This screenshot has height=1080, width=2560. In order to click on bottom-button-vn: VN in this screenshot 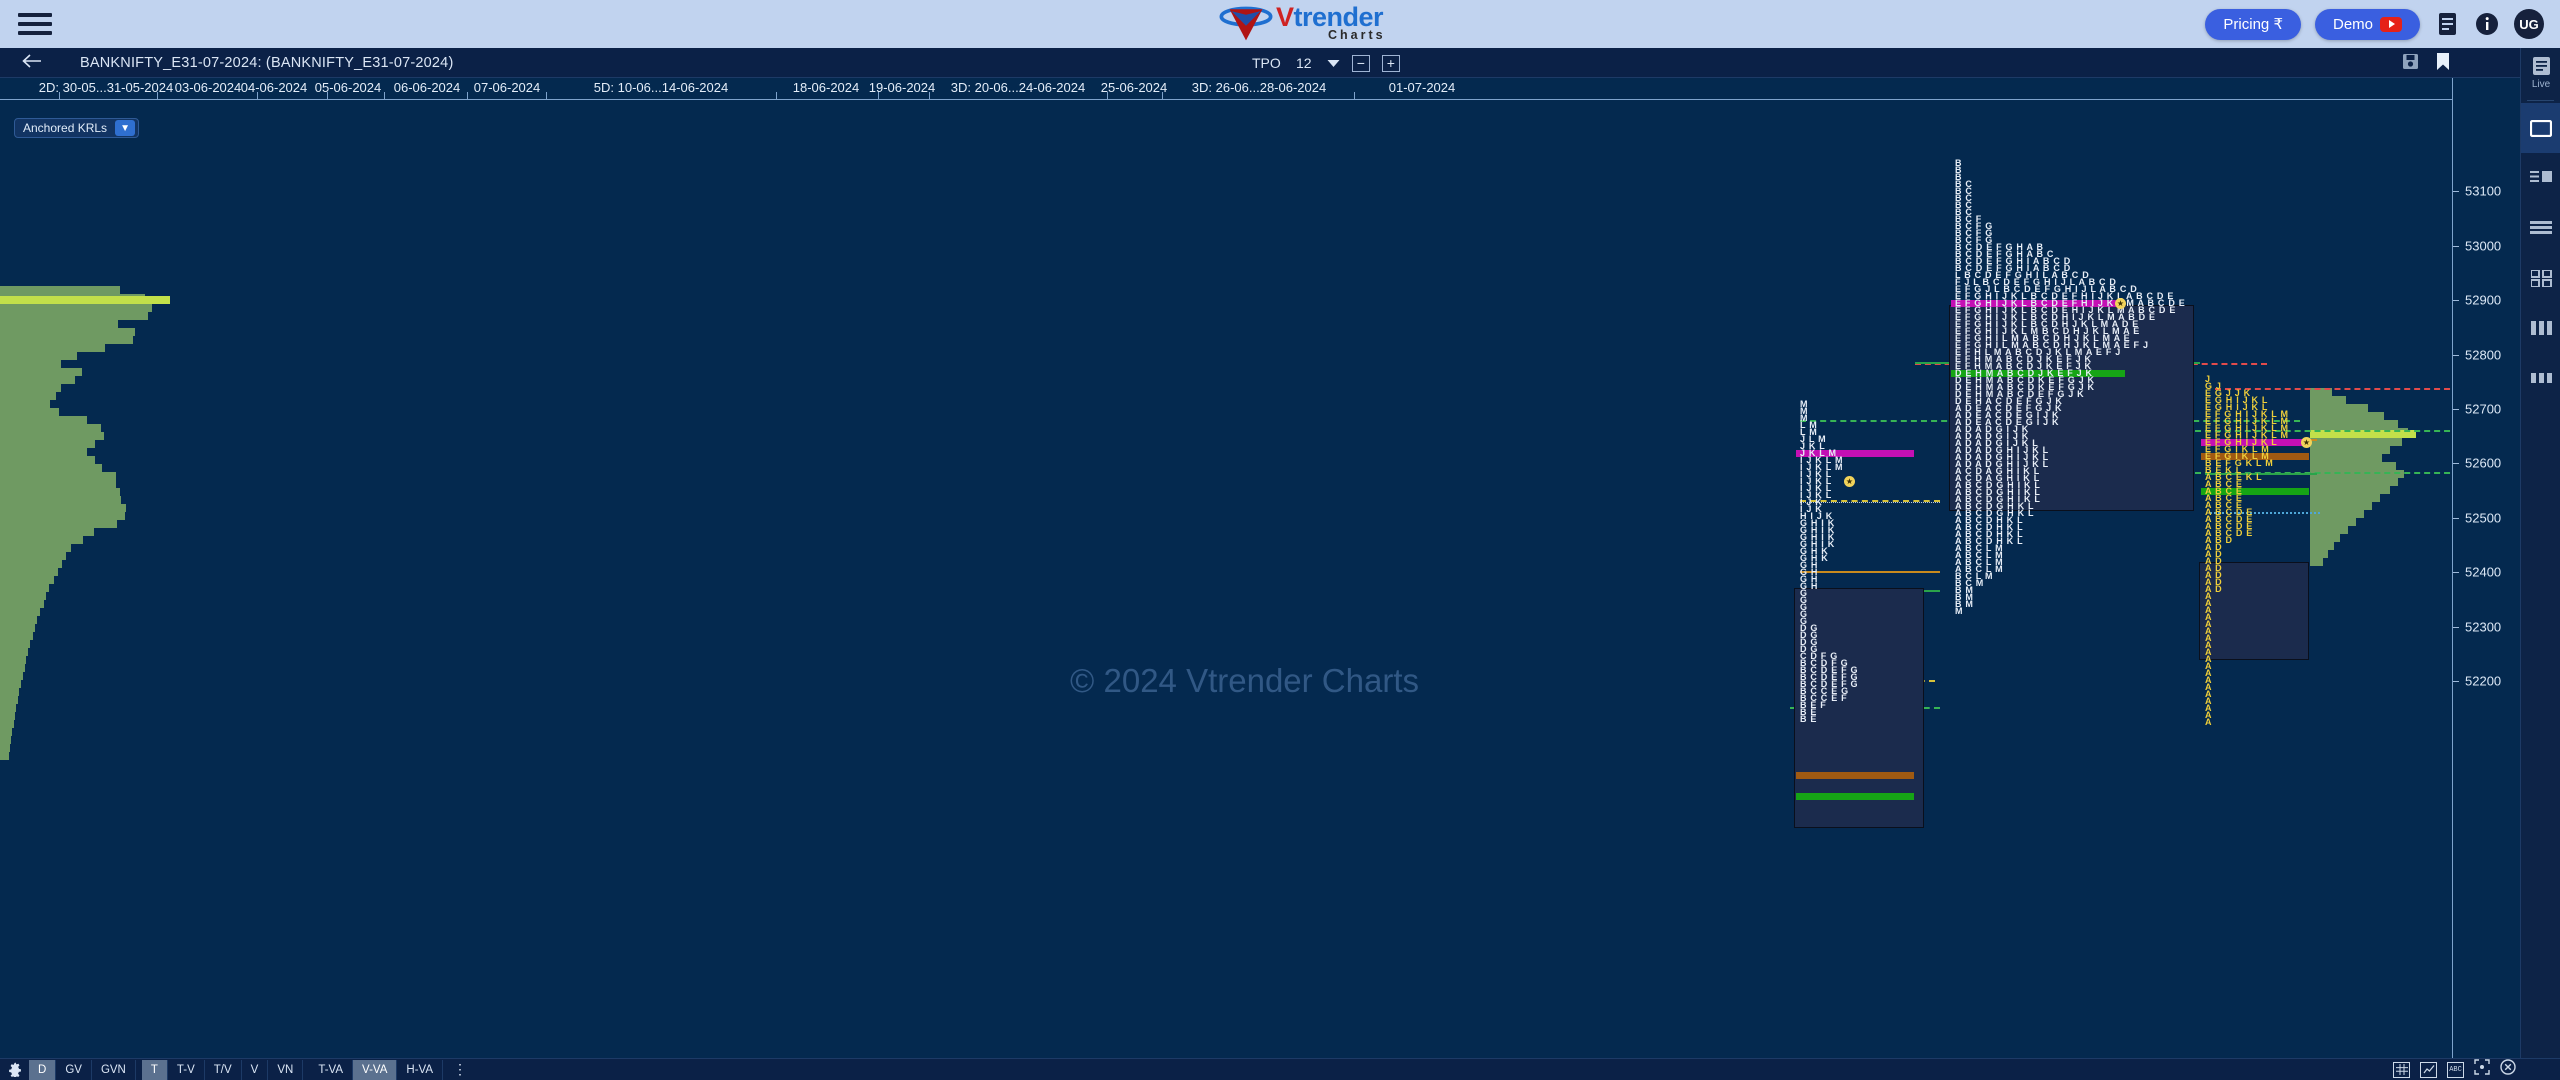, I will do `click(286, 1069)`.